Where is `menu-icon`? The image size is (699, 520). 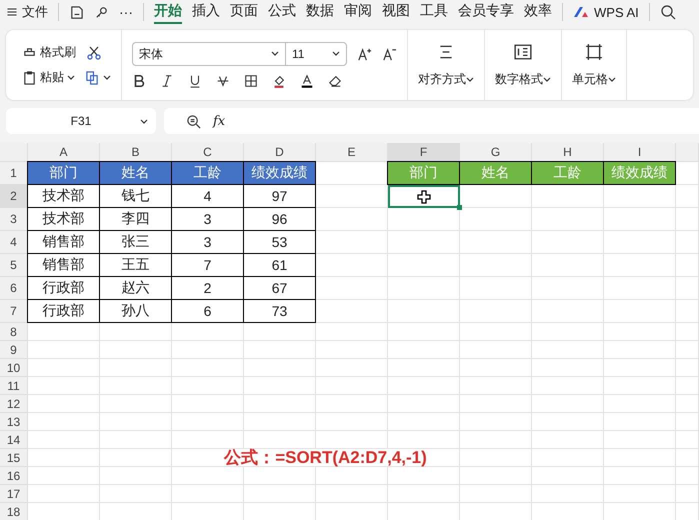
menu-icon is located at coordinates (12, 12).